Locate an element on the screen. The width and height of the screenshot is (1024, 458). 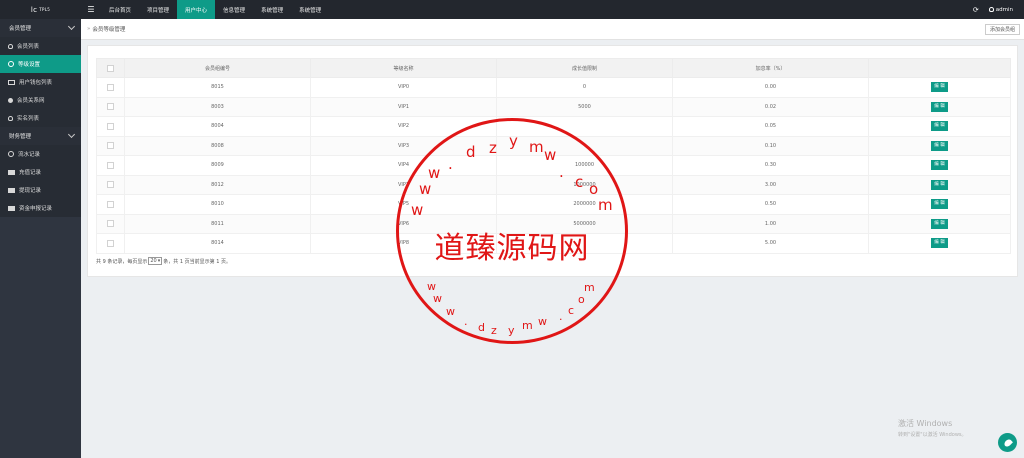
floating-leaf-icon is located at coordinates (1007, 442).